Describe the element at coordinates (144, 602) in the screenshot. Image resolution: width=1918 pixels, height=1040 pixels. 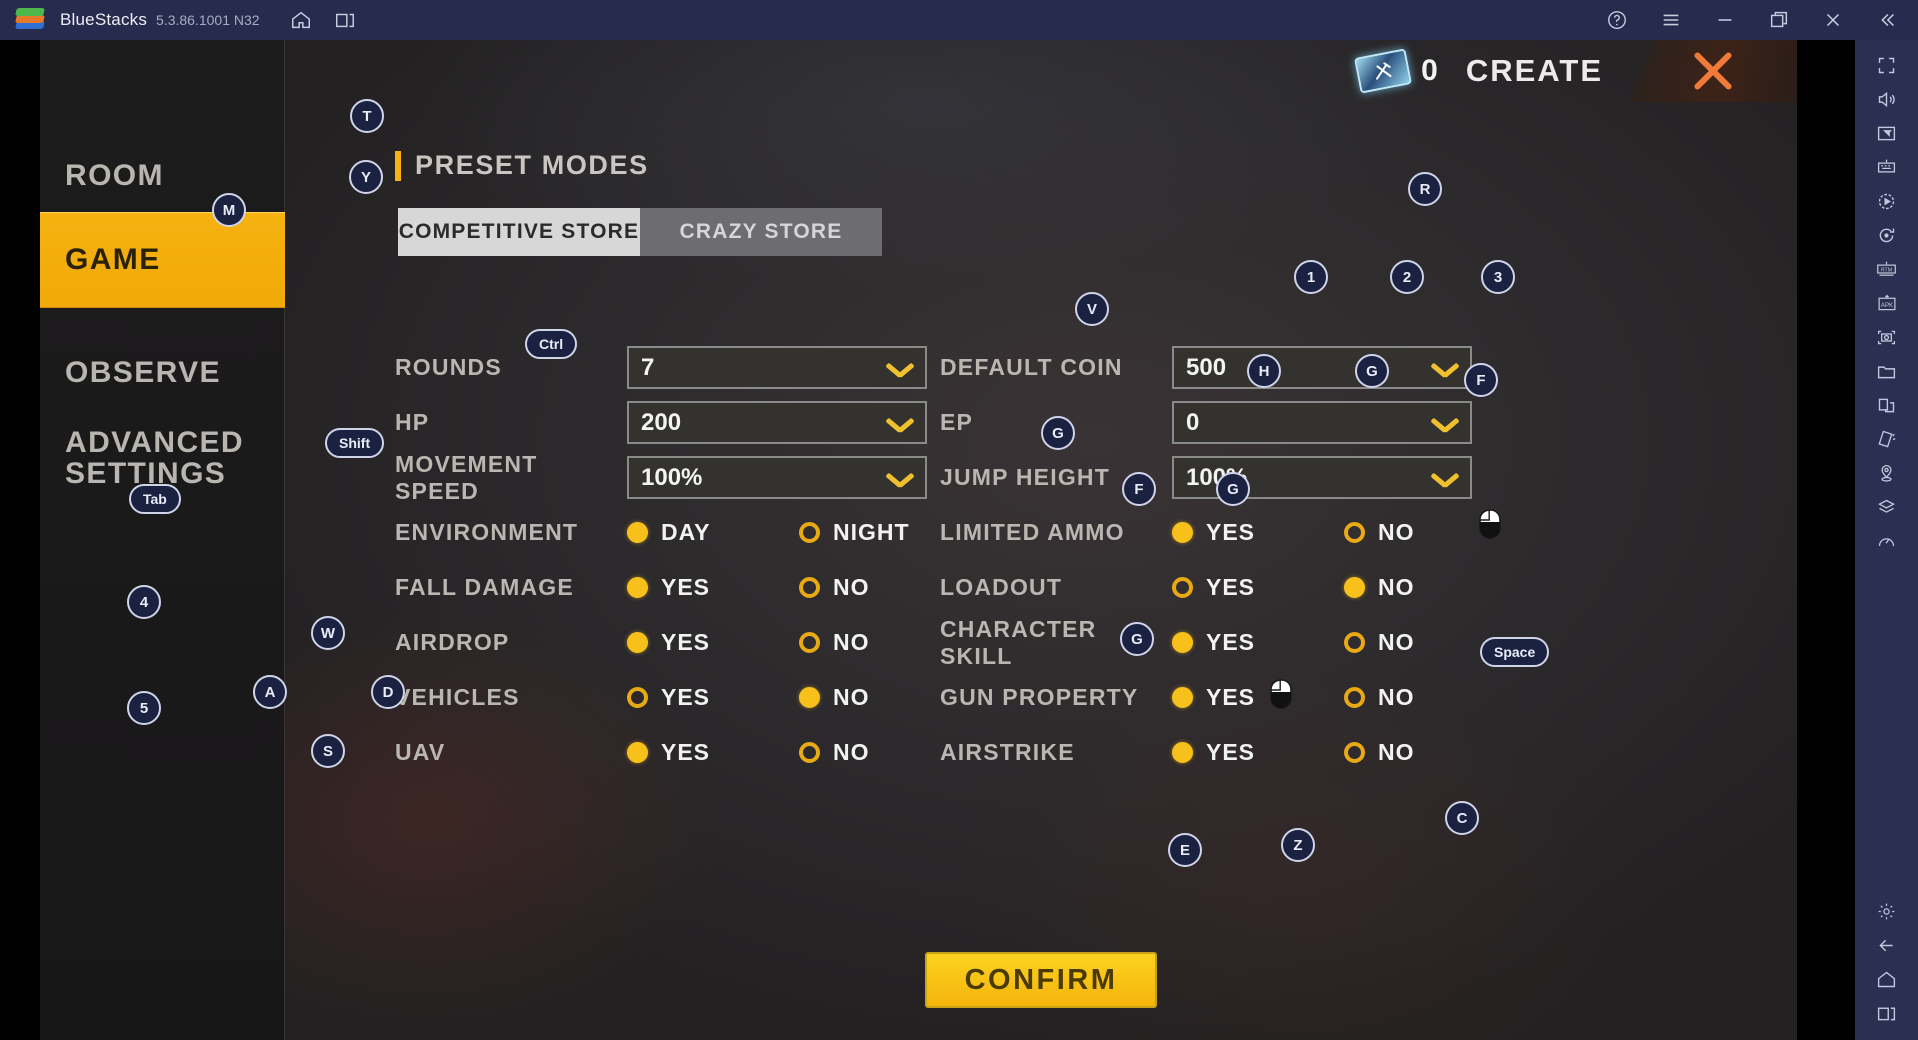
I see `key-badge-4: 4` at that location.